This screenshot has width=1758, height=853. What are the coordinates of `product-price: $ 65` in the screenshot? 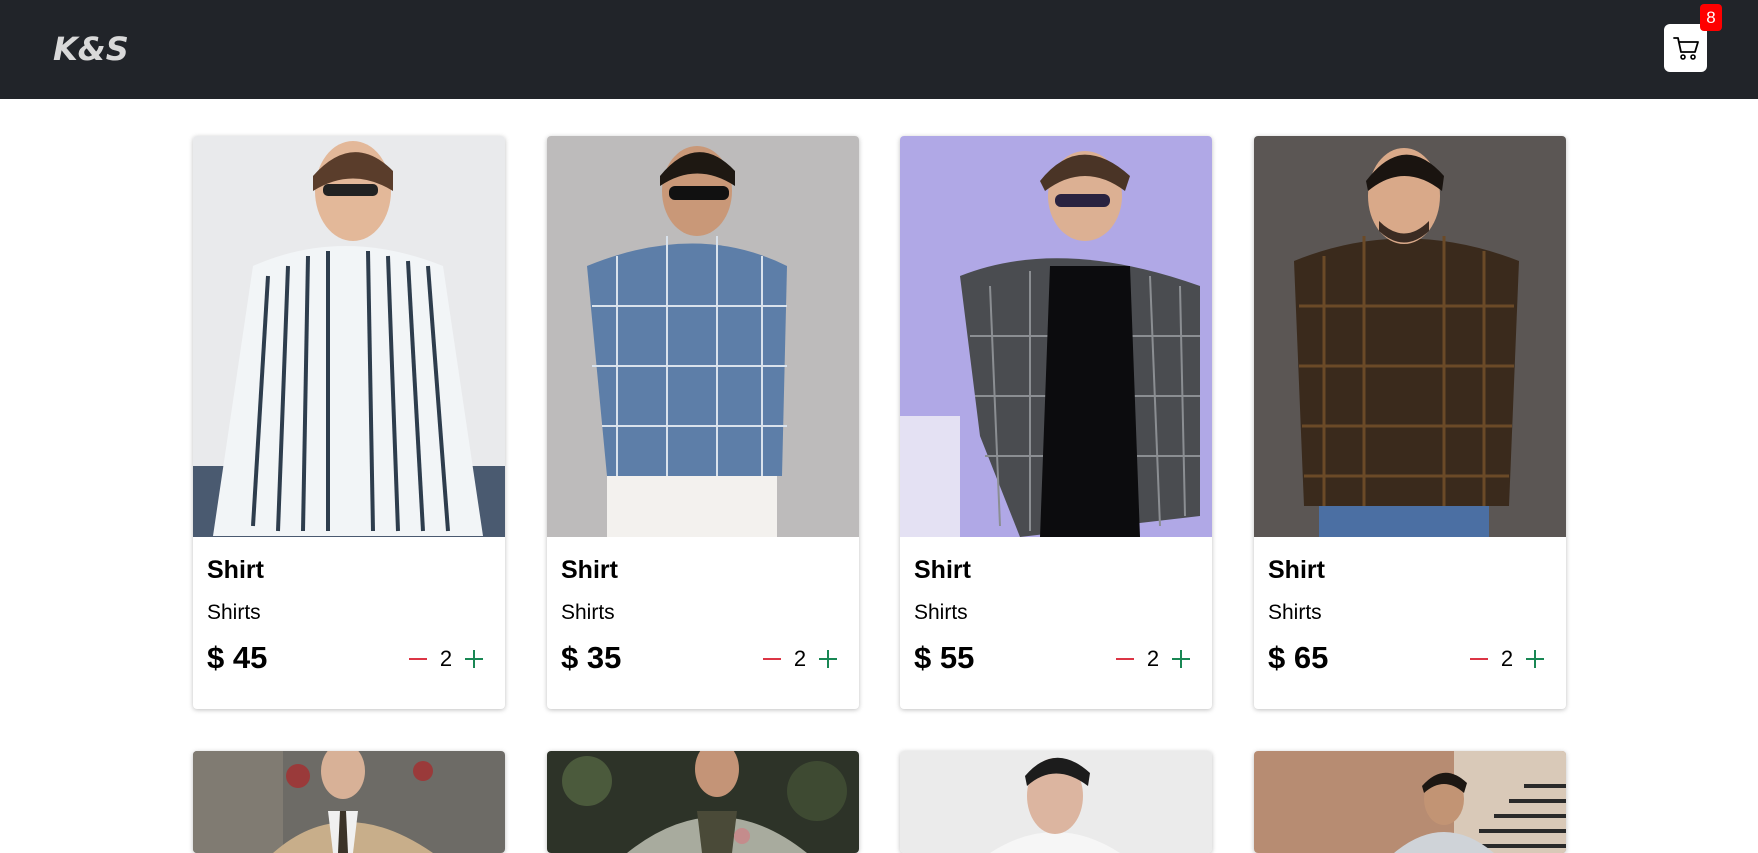 It's located at (1298, 657).